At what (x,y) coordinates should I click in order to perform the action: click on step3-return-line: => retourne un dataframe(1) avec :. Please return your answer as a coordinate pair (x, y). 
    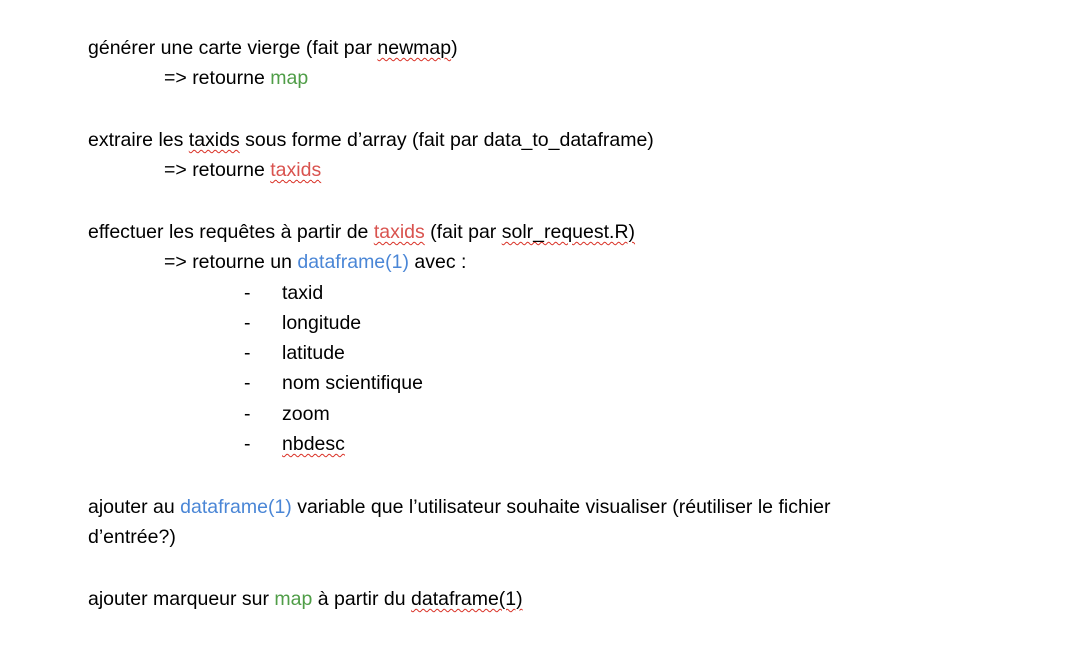
    Looking at the image, I should click on (315, 262).